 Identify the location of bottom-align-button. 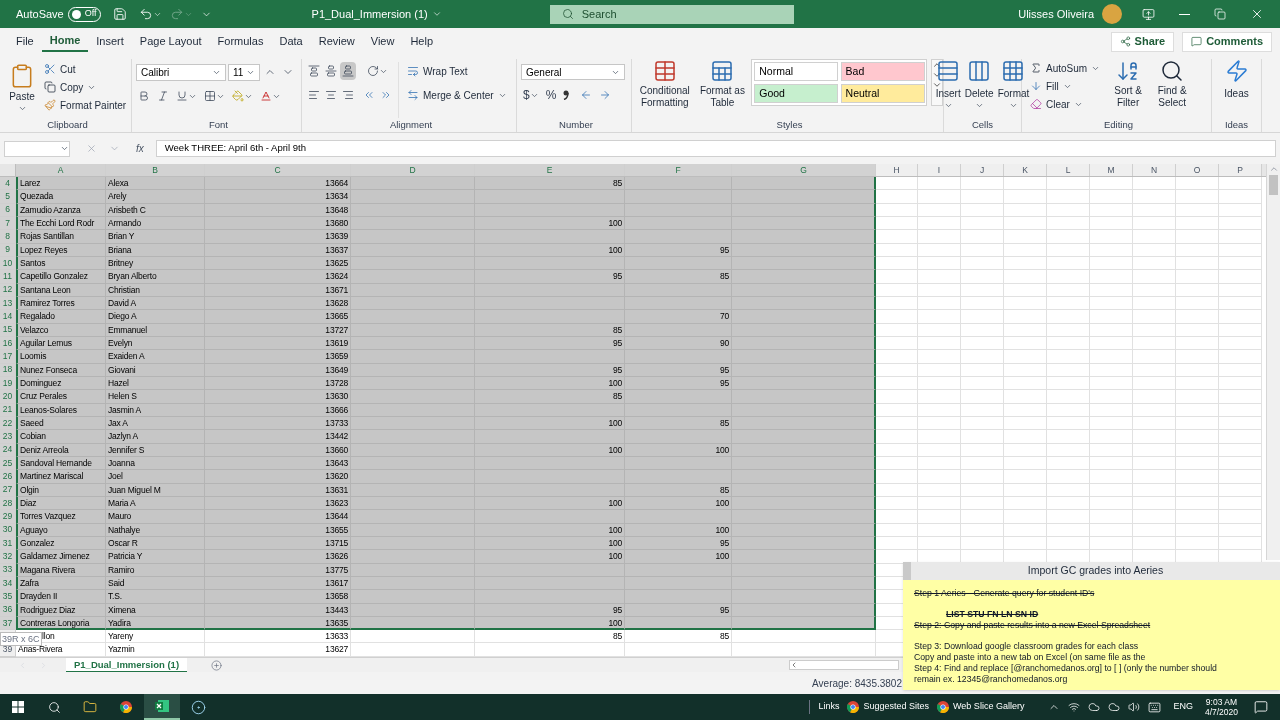
(348, 71).